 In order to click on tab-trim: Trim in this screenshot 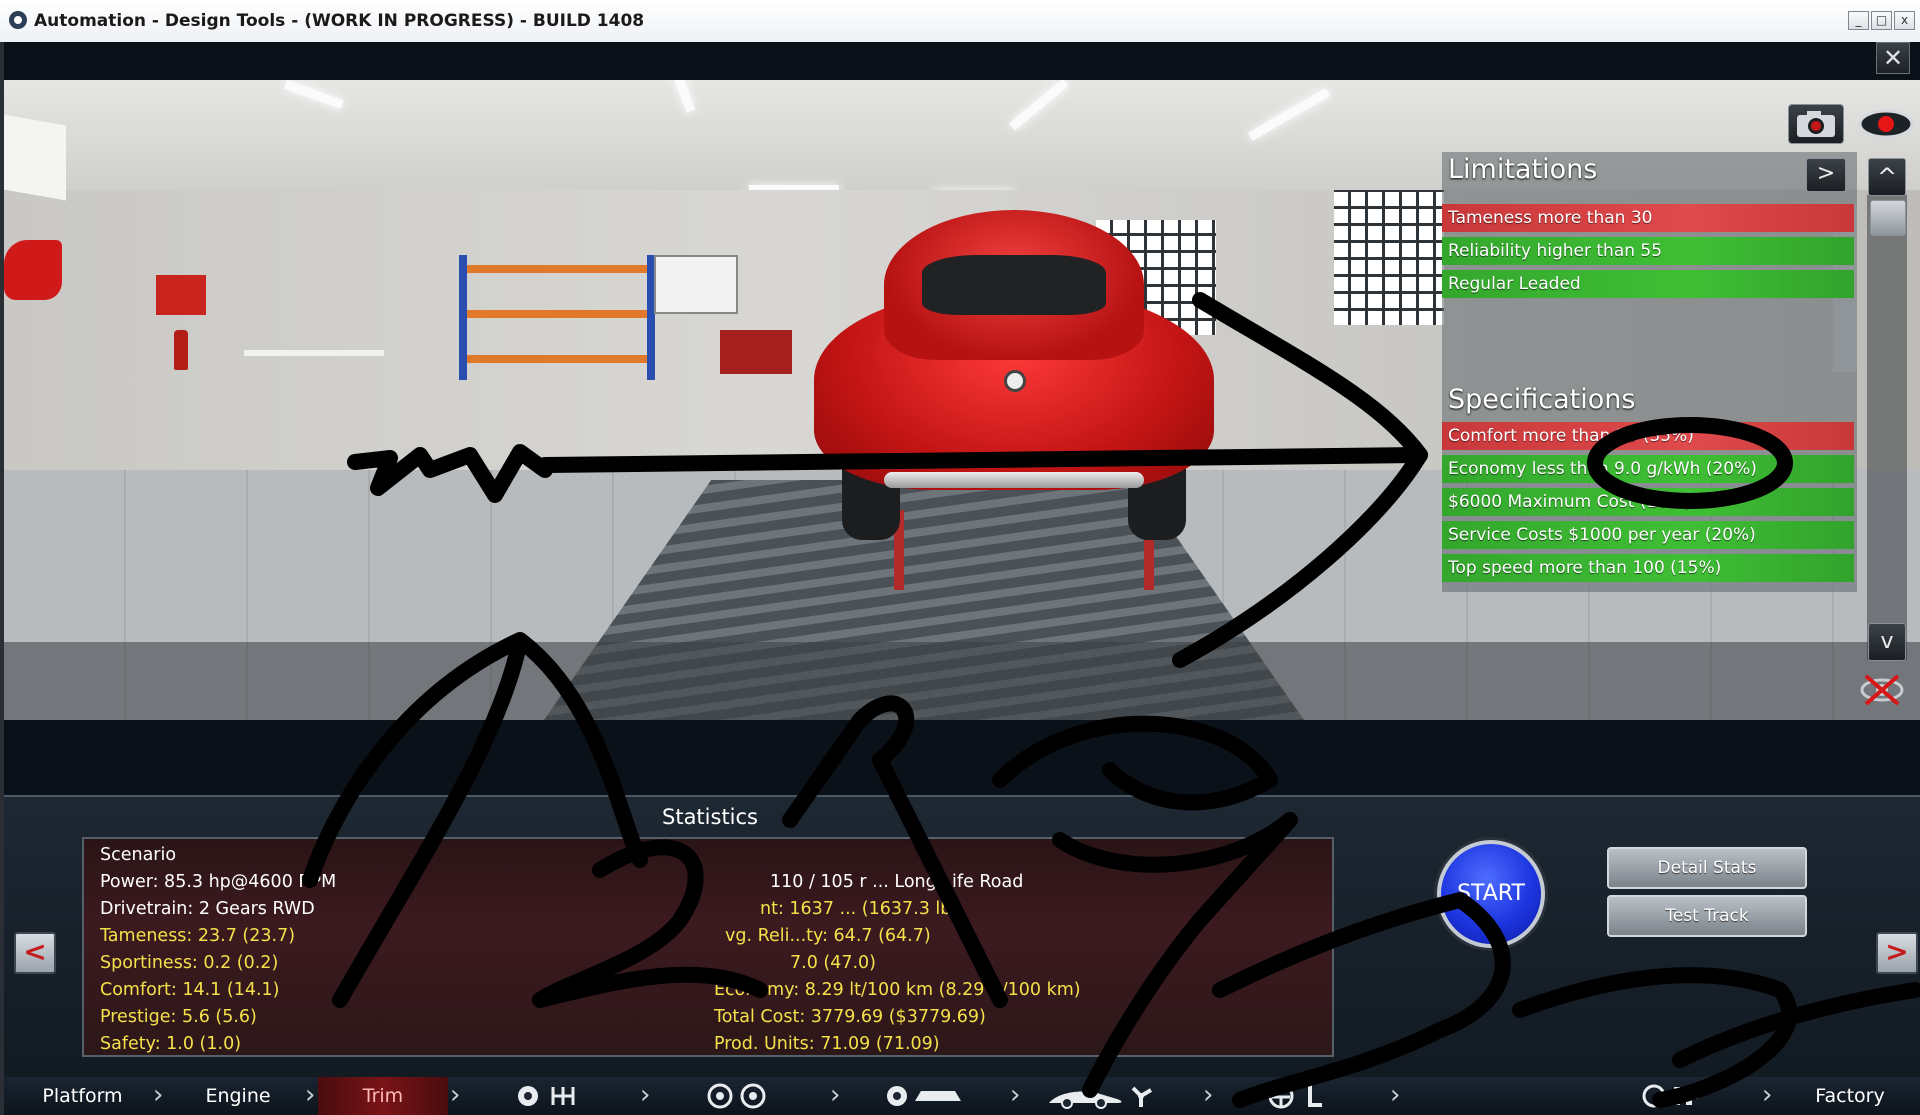, I will do `click(383, 1096)`.